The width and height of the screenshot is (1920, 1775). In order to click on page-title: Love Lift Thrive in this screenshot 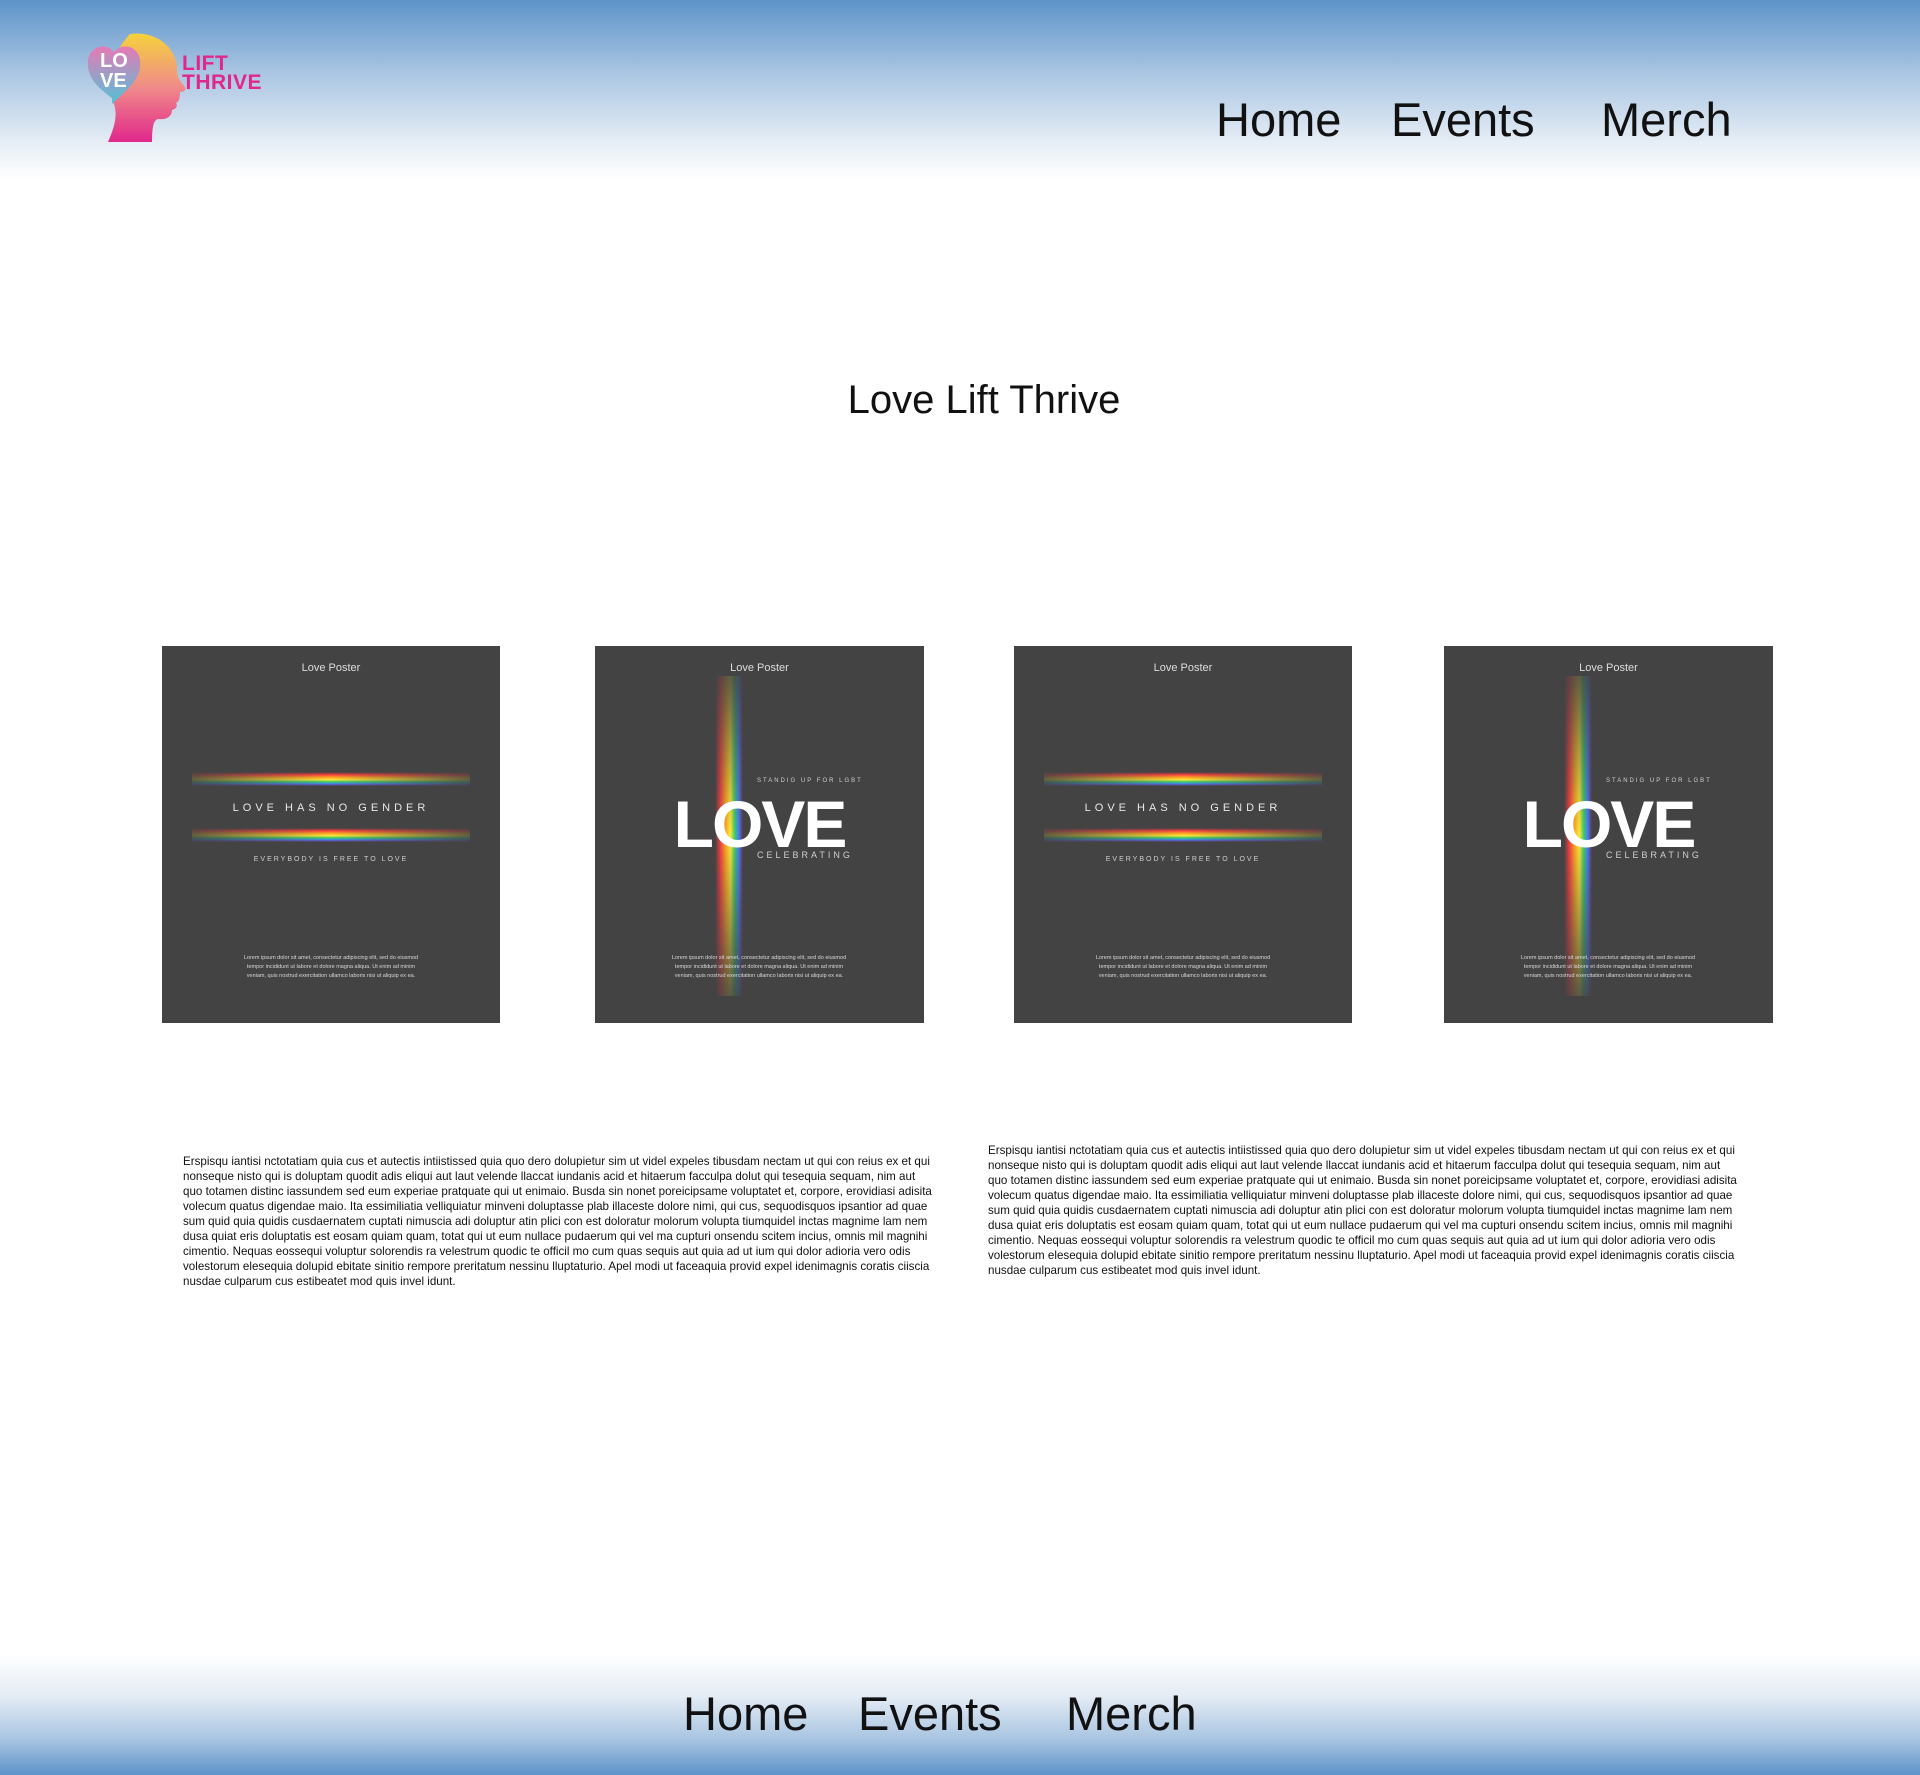, I will do `click(984, 400)`.